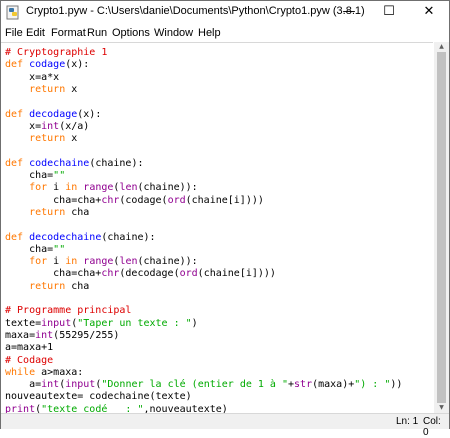 The width and height of the screenshot is (450, 438). I want to click on code-line: while a>maxa:, so click(44, 373).